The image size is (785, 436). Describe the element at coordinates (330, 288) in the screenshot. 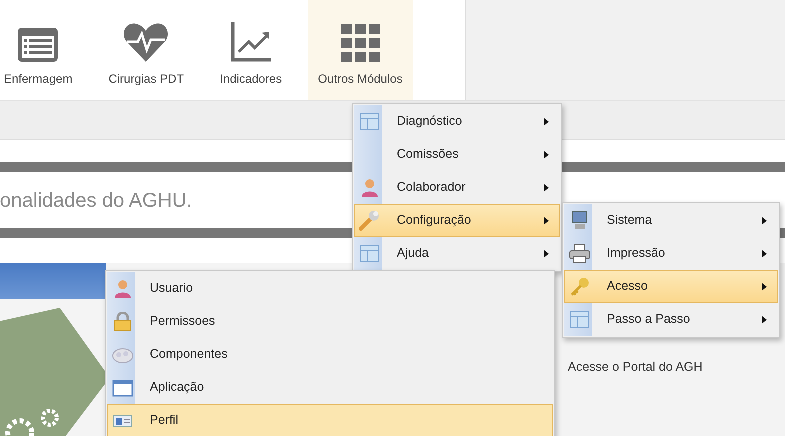

I see `menu-item: Usuario` at that location.